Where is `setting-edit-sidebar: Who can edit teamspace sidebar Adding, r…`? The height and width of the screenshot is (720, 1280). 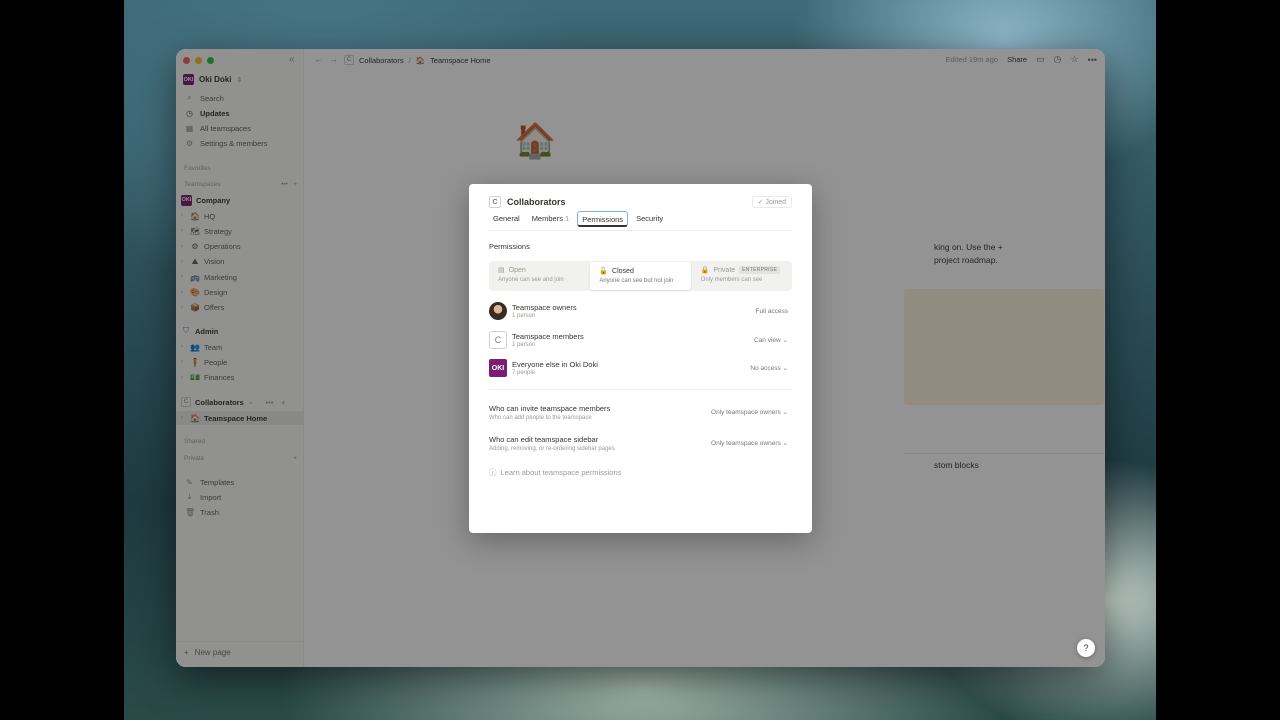
setting-edit-sidebar: Who can edit teamspace sidebar Adding, r… is located at coordinates (640, 443).